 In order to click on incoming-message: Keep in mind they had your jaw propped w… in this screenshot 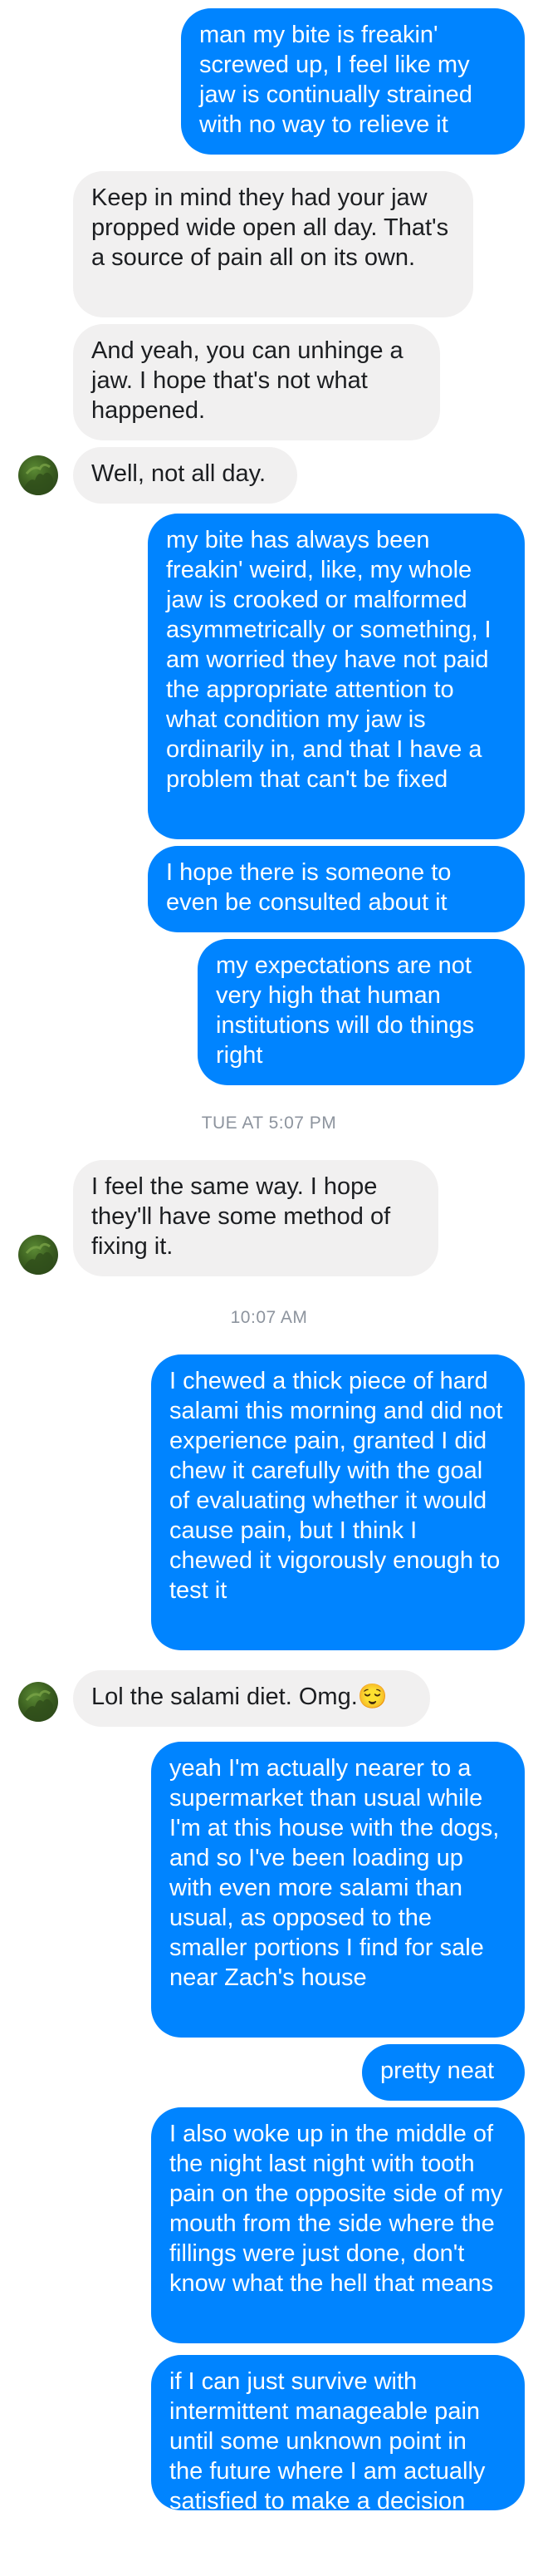, I will do `click(273, 244)`.